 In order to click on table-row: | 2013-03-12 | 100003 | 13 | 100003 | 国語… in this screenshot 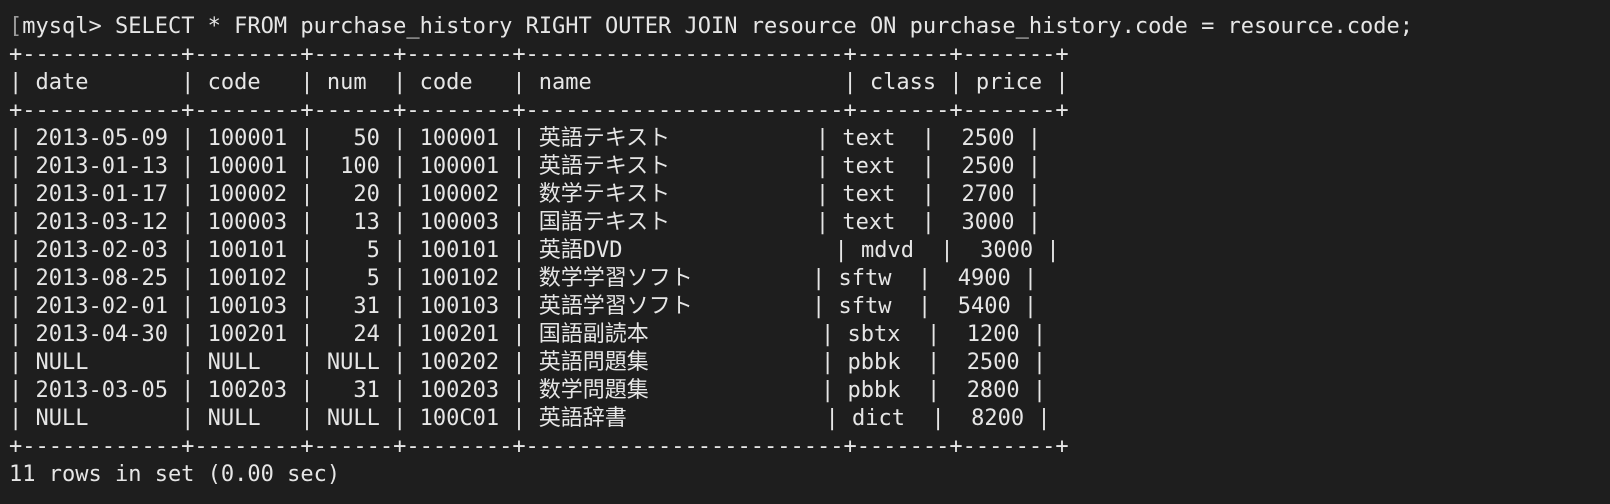, I will do `click(525, 222)`.